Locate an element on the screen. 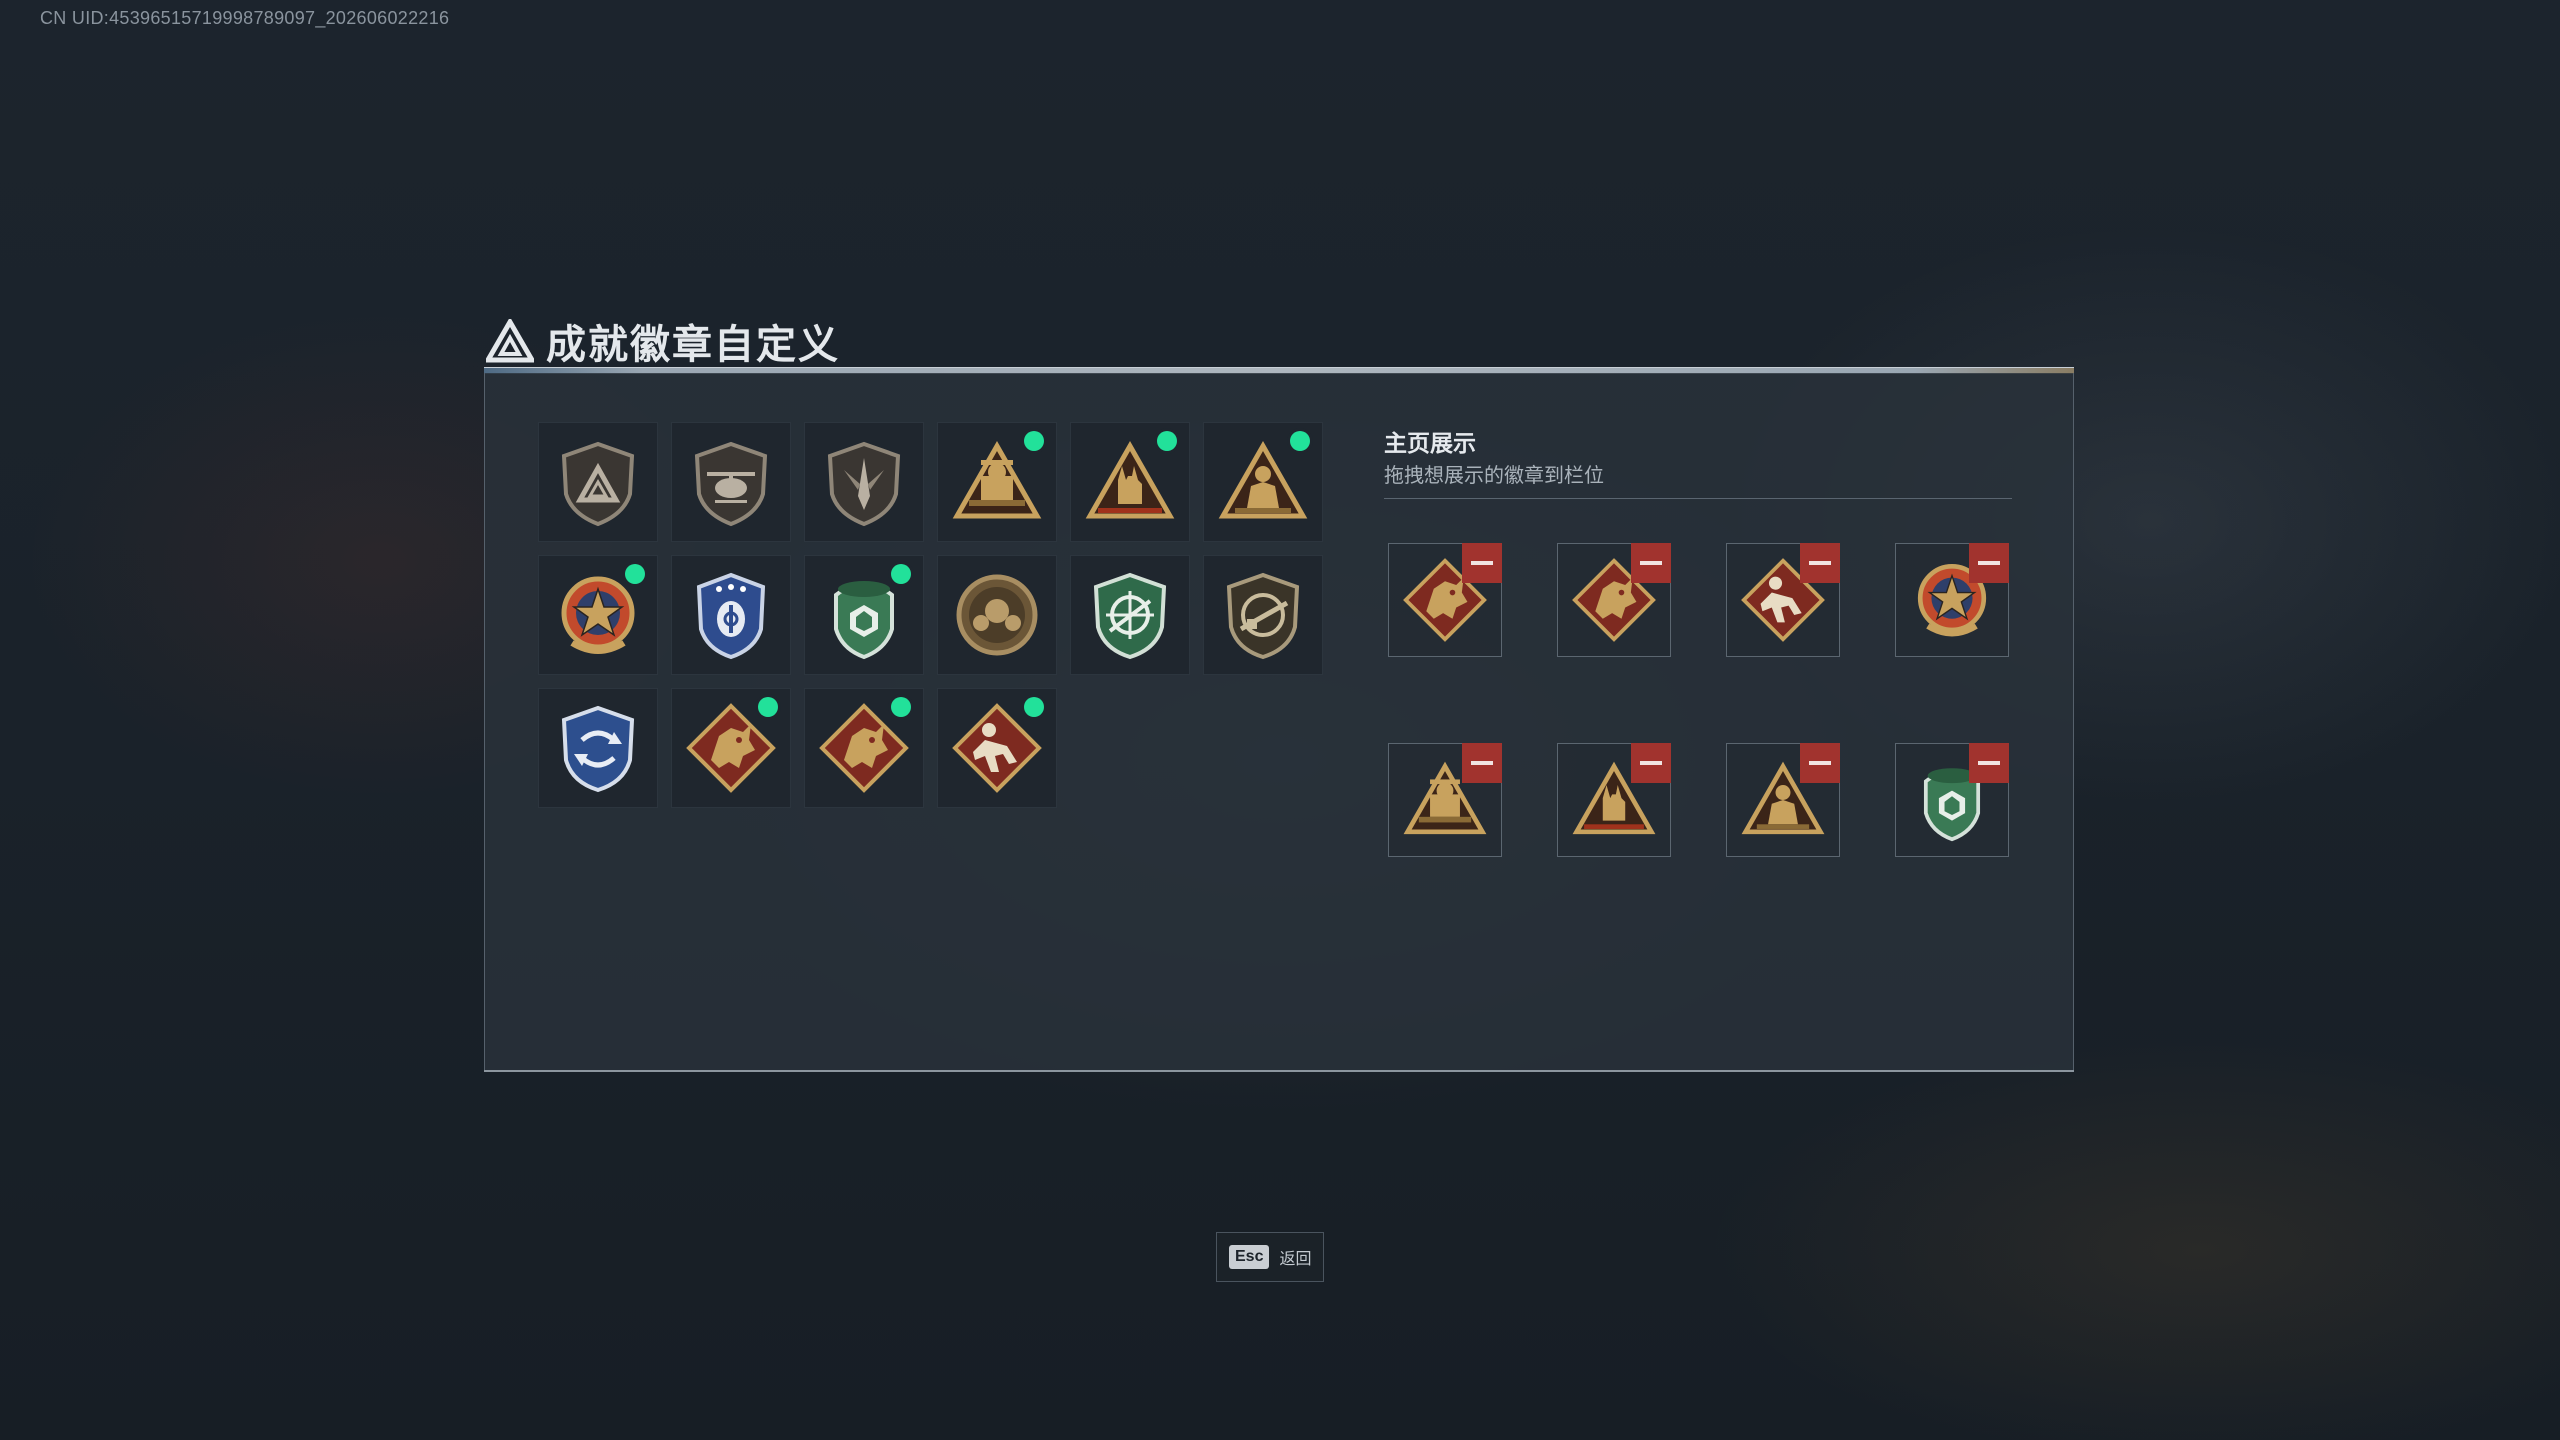 This screenshot has width=2560, height=1440. panel-bottom-border is located at coordinates (1279, 1071).